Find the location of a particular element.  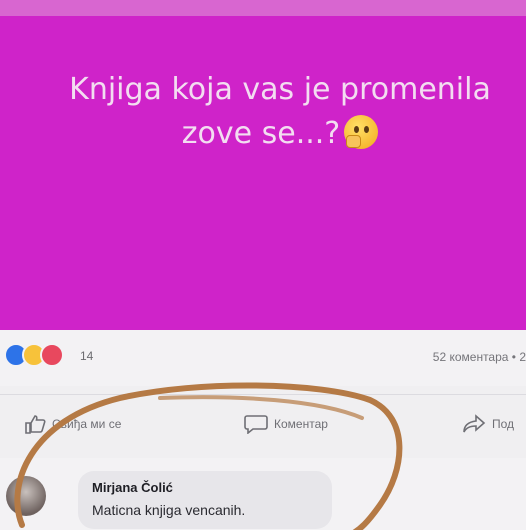

share-arrow-icon is located at coordinates (474, 423).